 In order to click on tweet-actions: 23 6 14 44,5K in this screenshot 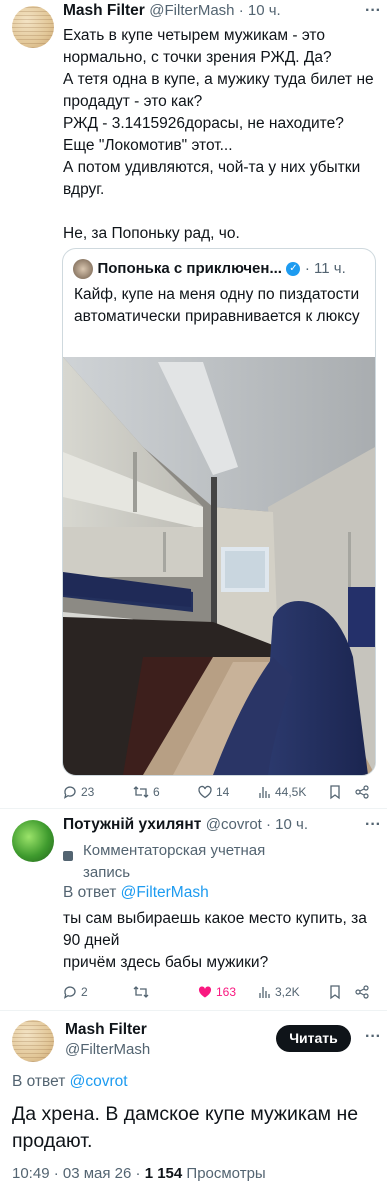, I will do `click(221, 792)`.